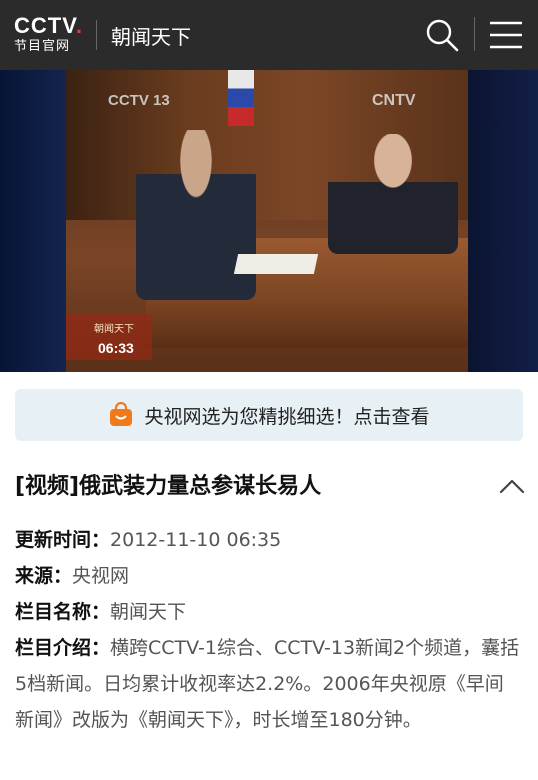 This screenshot has width=538, height=780. What do you see at coordinates (44, 576) in the screenshot?
I see `source-label: 来源：` at bounding box center [44, 576].